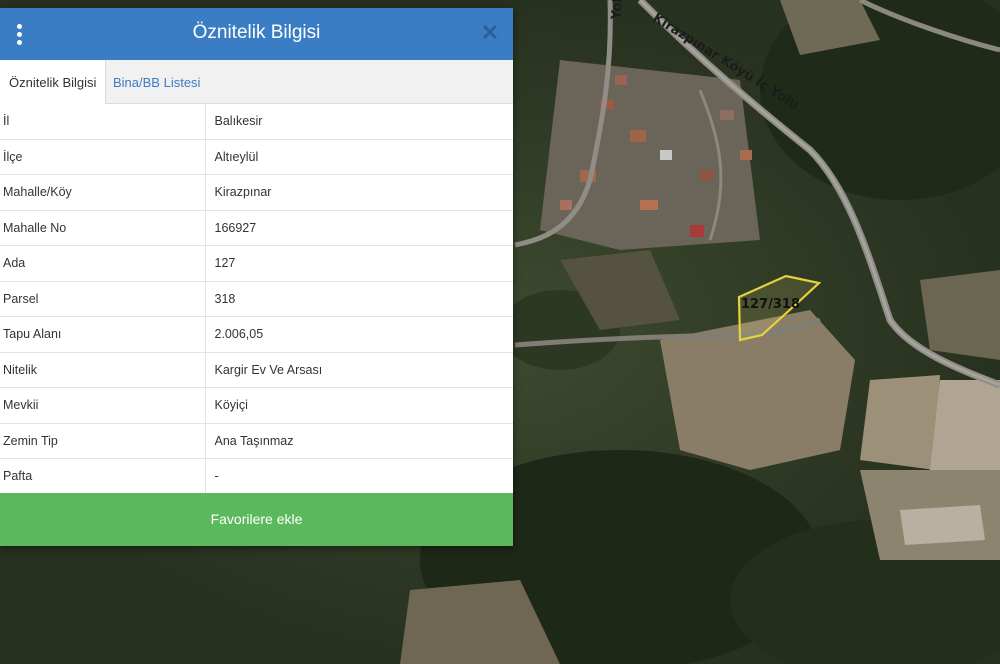 The width and height of the screenshot is (1000, 664). Describe the element at coordinates (103, 334) in the screenshot. I see `attribute-key: Tapu Alanı` at that location.